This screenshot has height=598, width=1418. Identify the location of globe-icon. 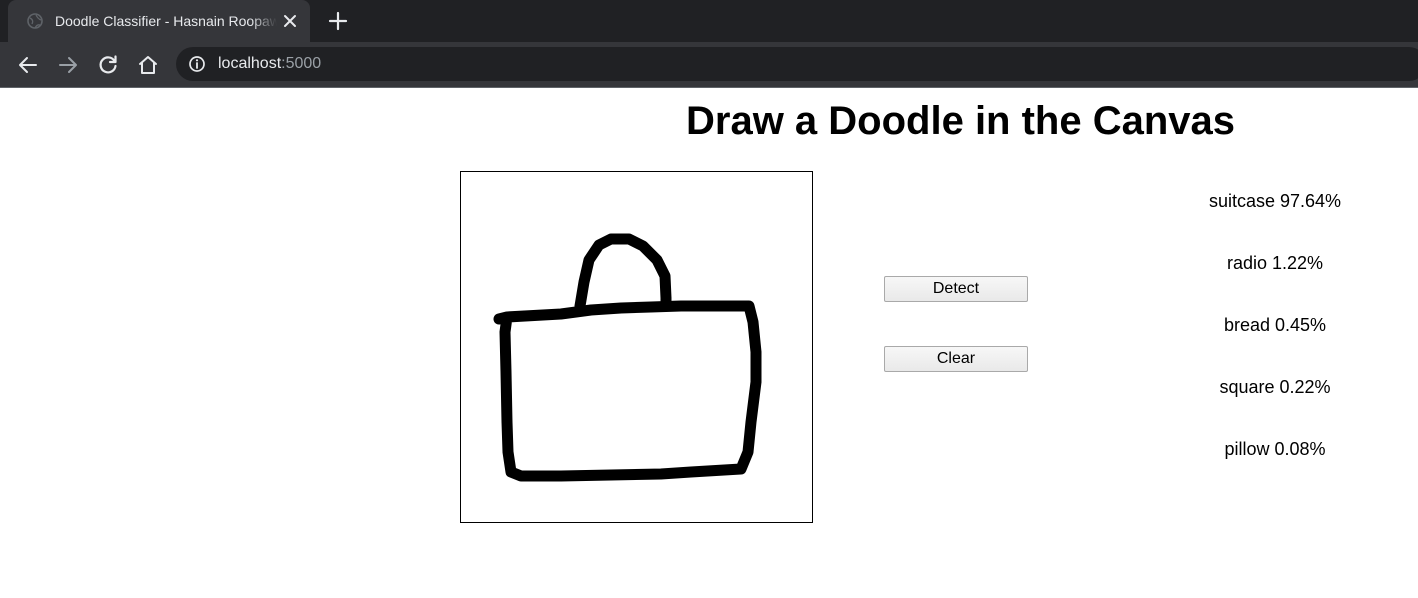
(35, 21).